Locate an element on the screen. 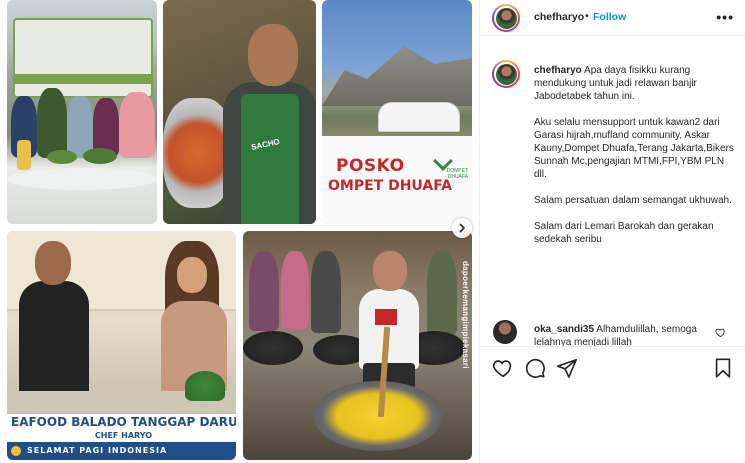  post-header: chefharyo • Follow ••• is located at coordinates (612, 18).